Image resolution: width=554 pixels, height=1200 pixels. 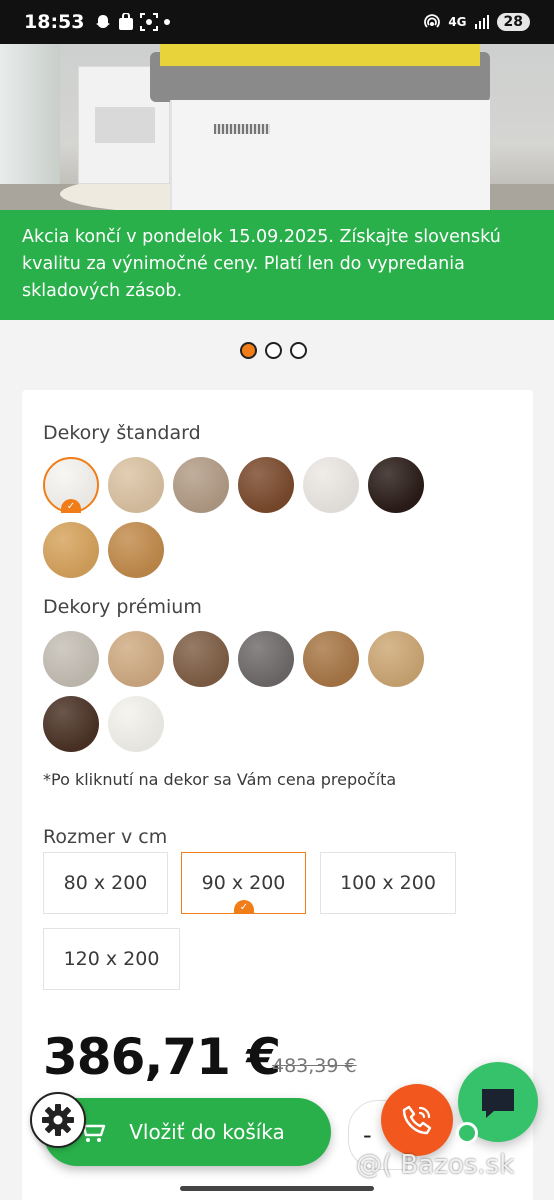 What do you see at coordinates (54, 22) in the screenshot?
I see `status-time: 18:53` at bounding box center [54, 22].